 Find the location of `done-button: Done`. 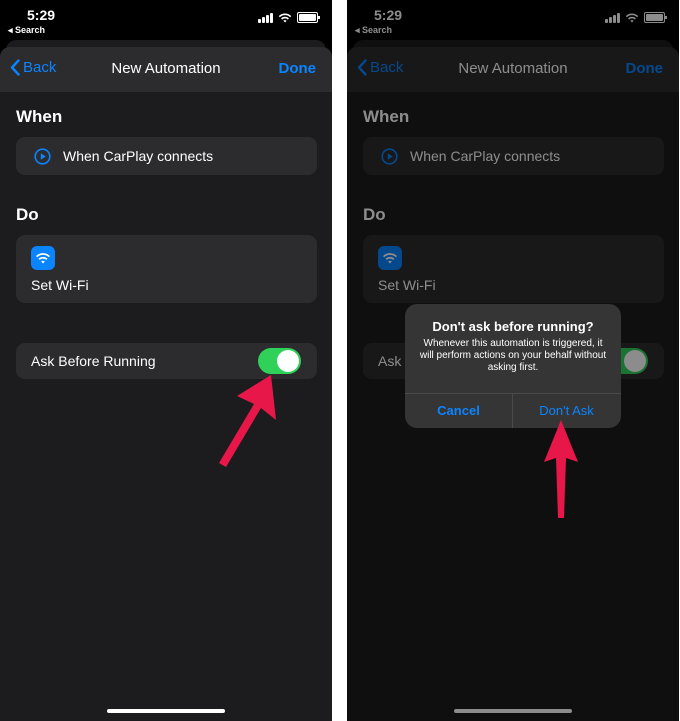

done-button: Done is located at coordinates (298, 68).